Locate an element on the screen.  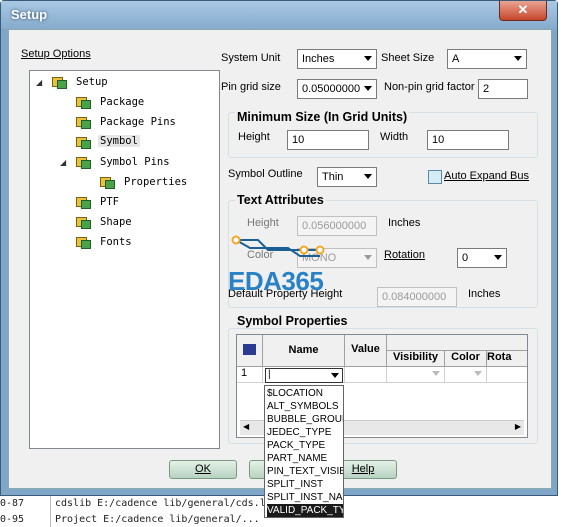
sheet-size-value: A is located at coordinates (456, 59).